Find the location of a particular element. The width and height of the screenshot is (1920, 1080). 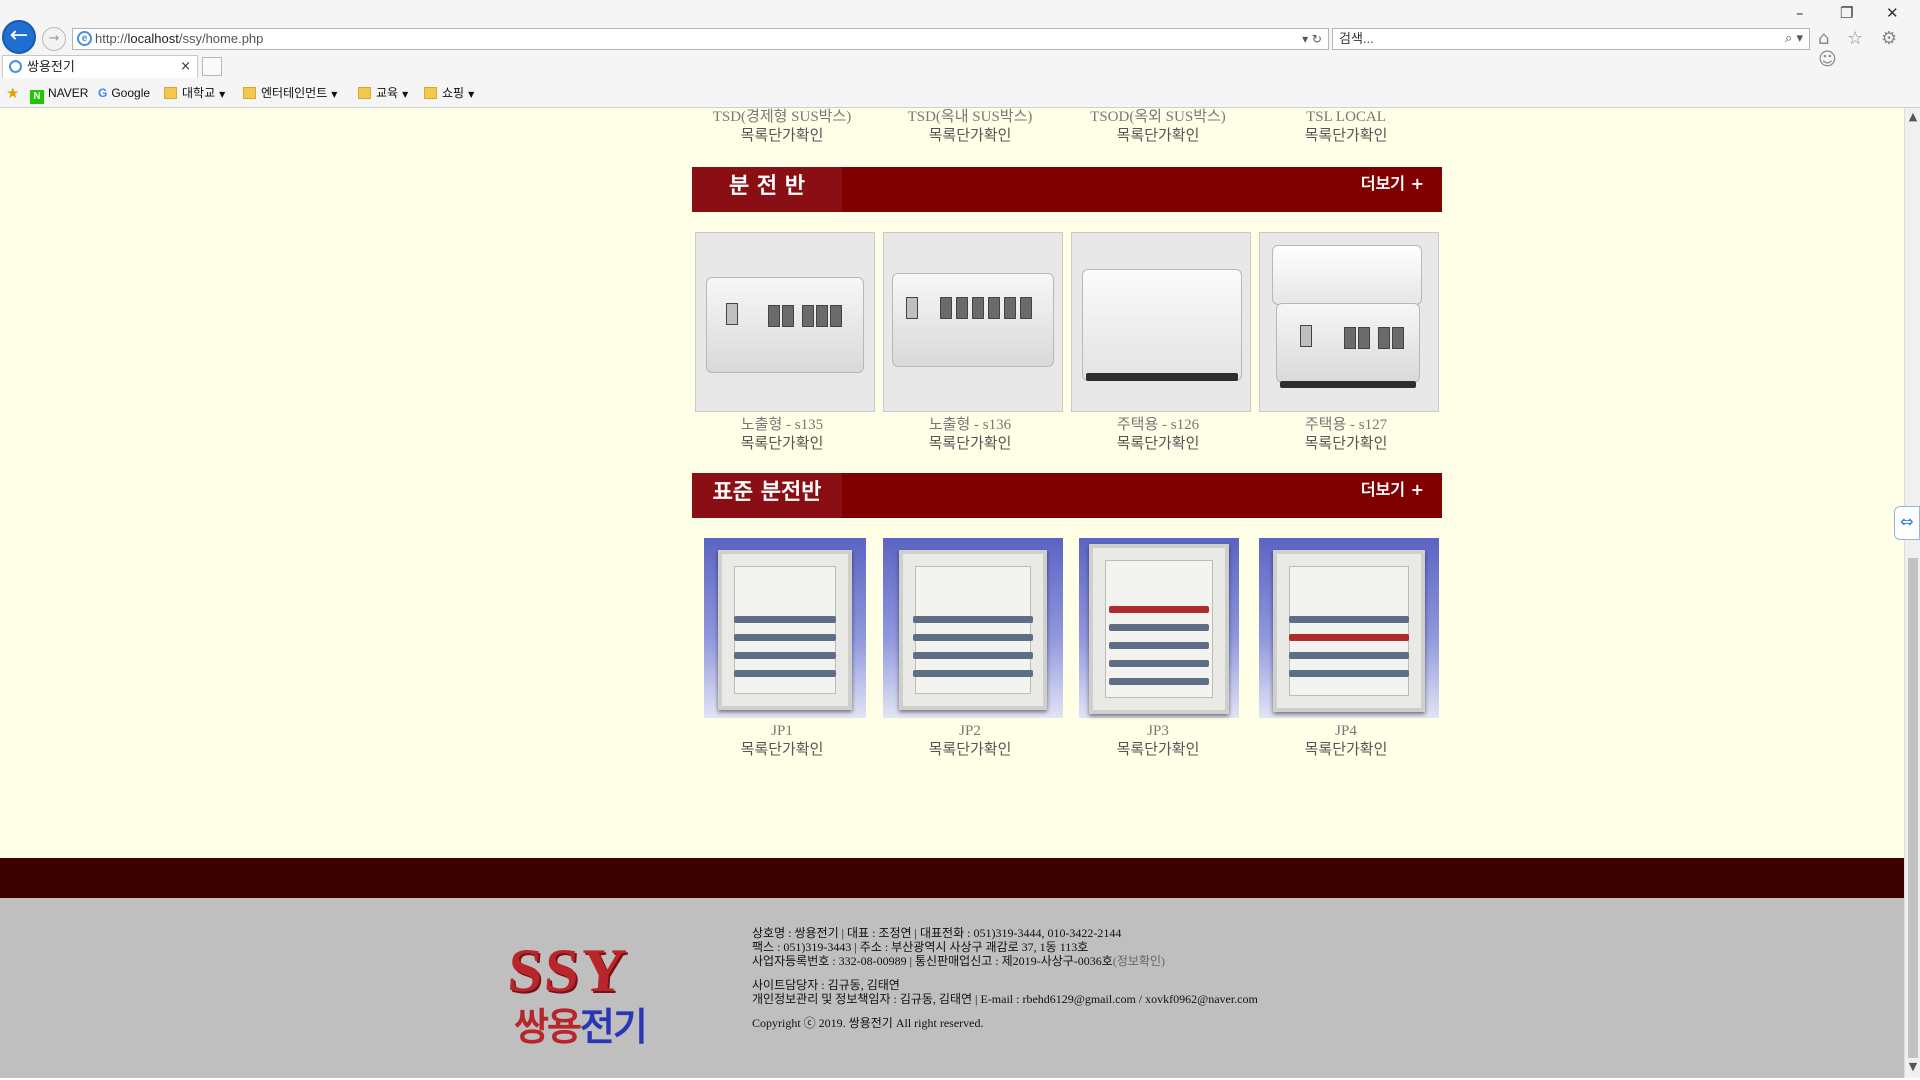

product-item: JP4 목록단가확인 is located at coordinates (1346, 740).